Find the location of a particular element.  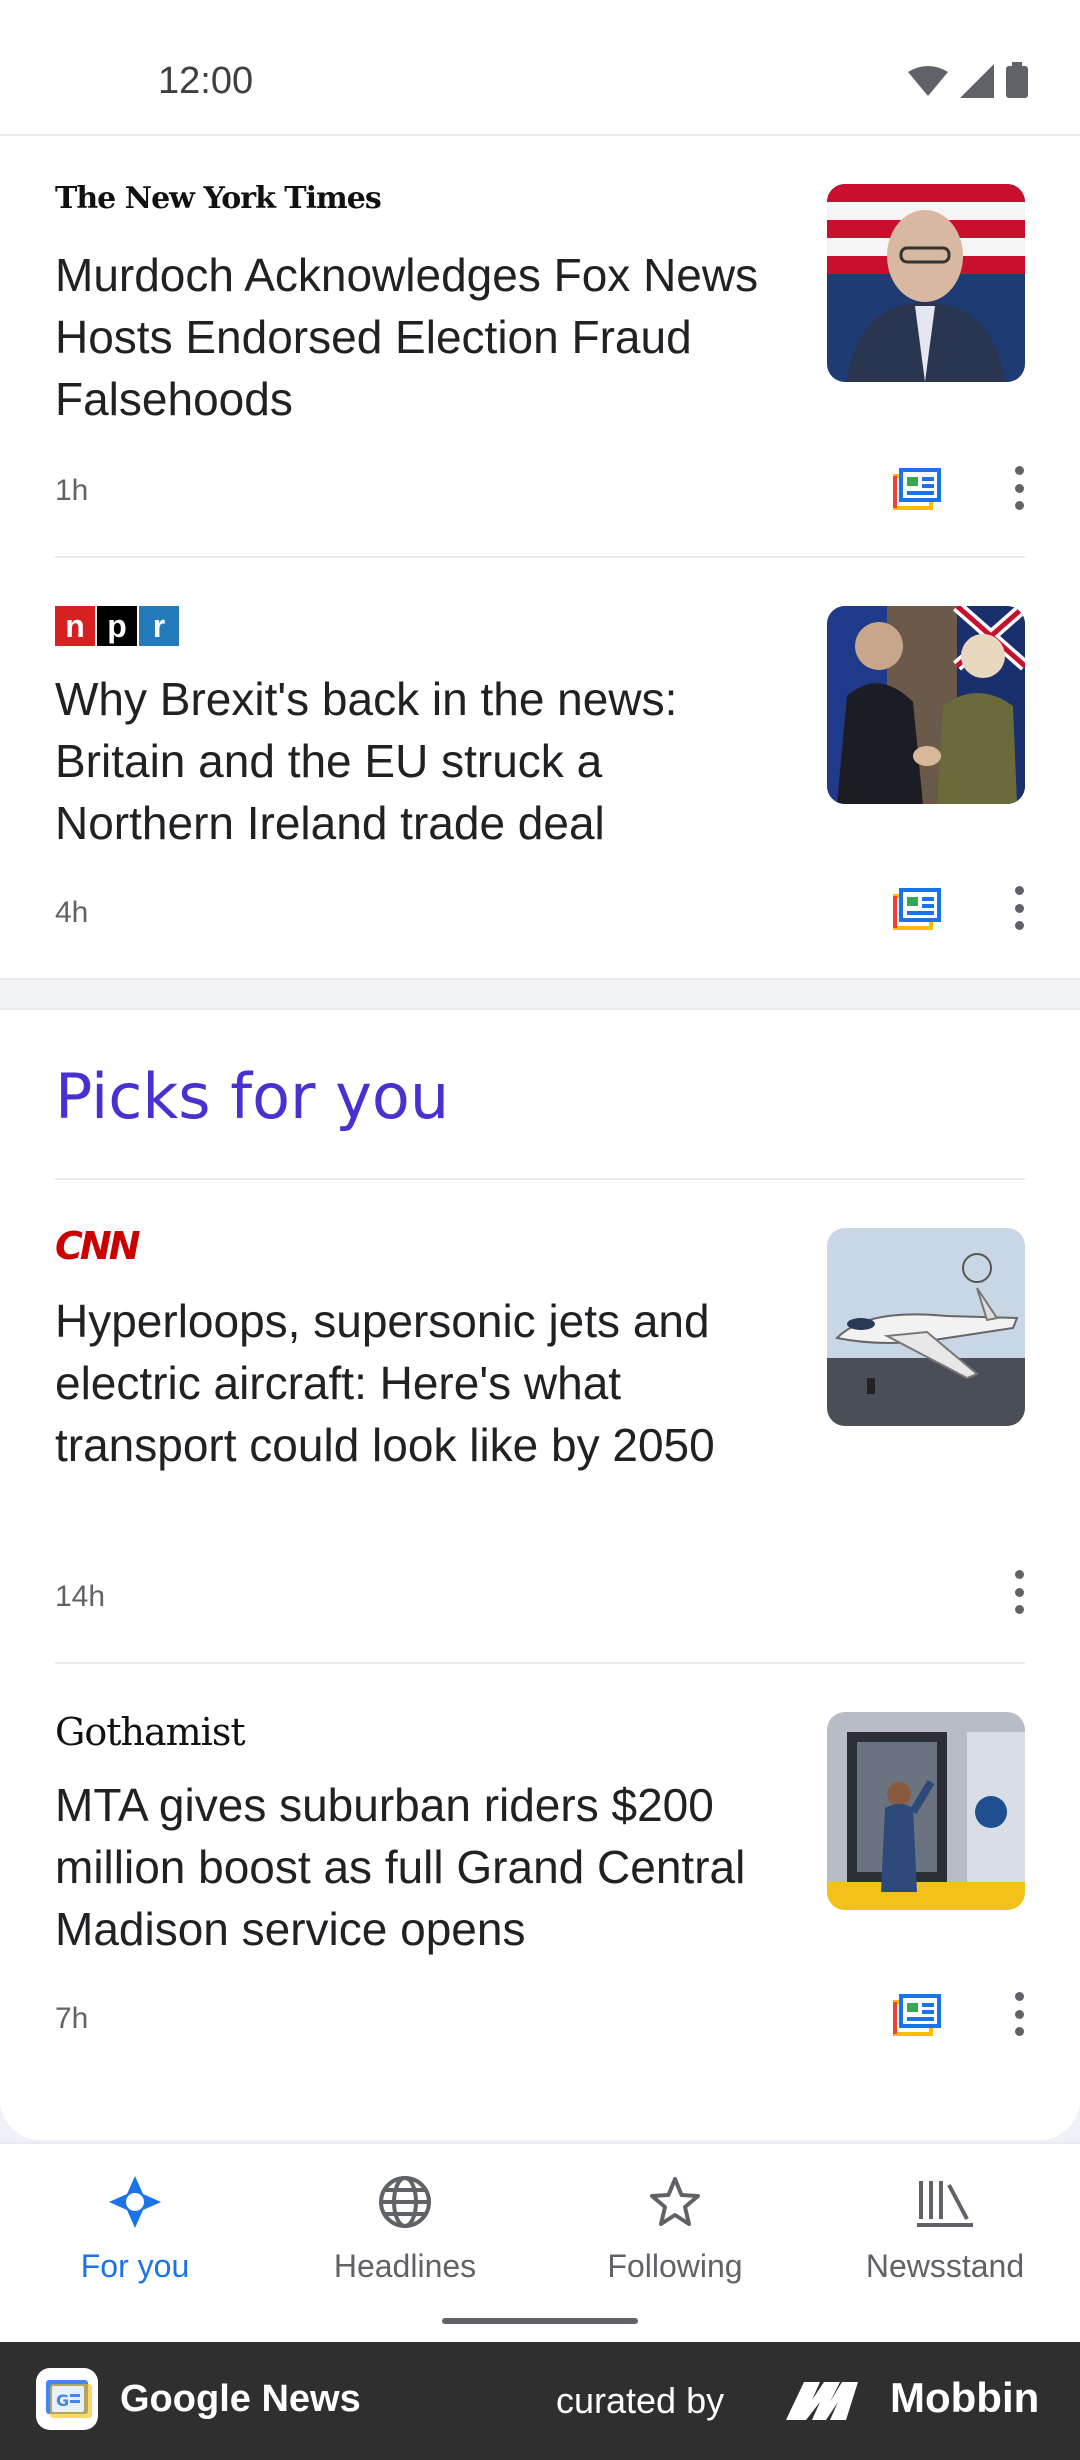

source-name: CNN is located at coordinates (97, 1246).